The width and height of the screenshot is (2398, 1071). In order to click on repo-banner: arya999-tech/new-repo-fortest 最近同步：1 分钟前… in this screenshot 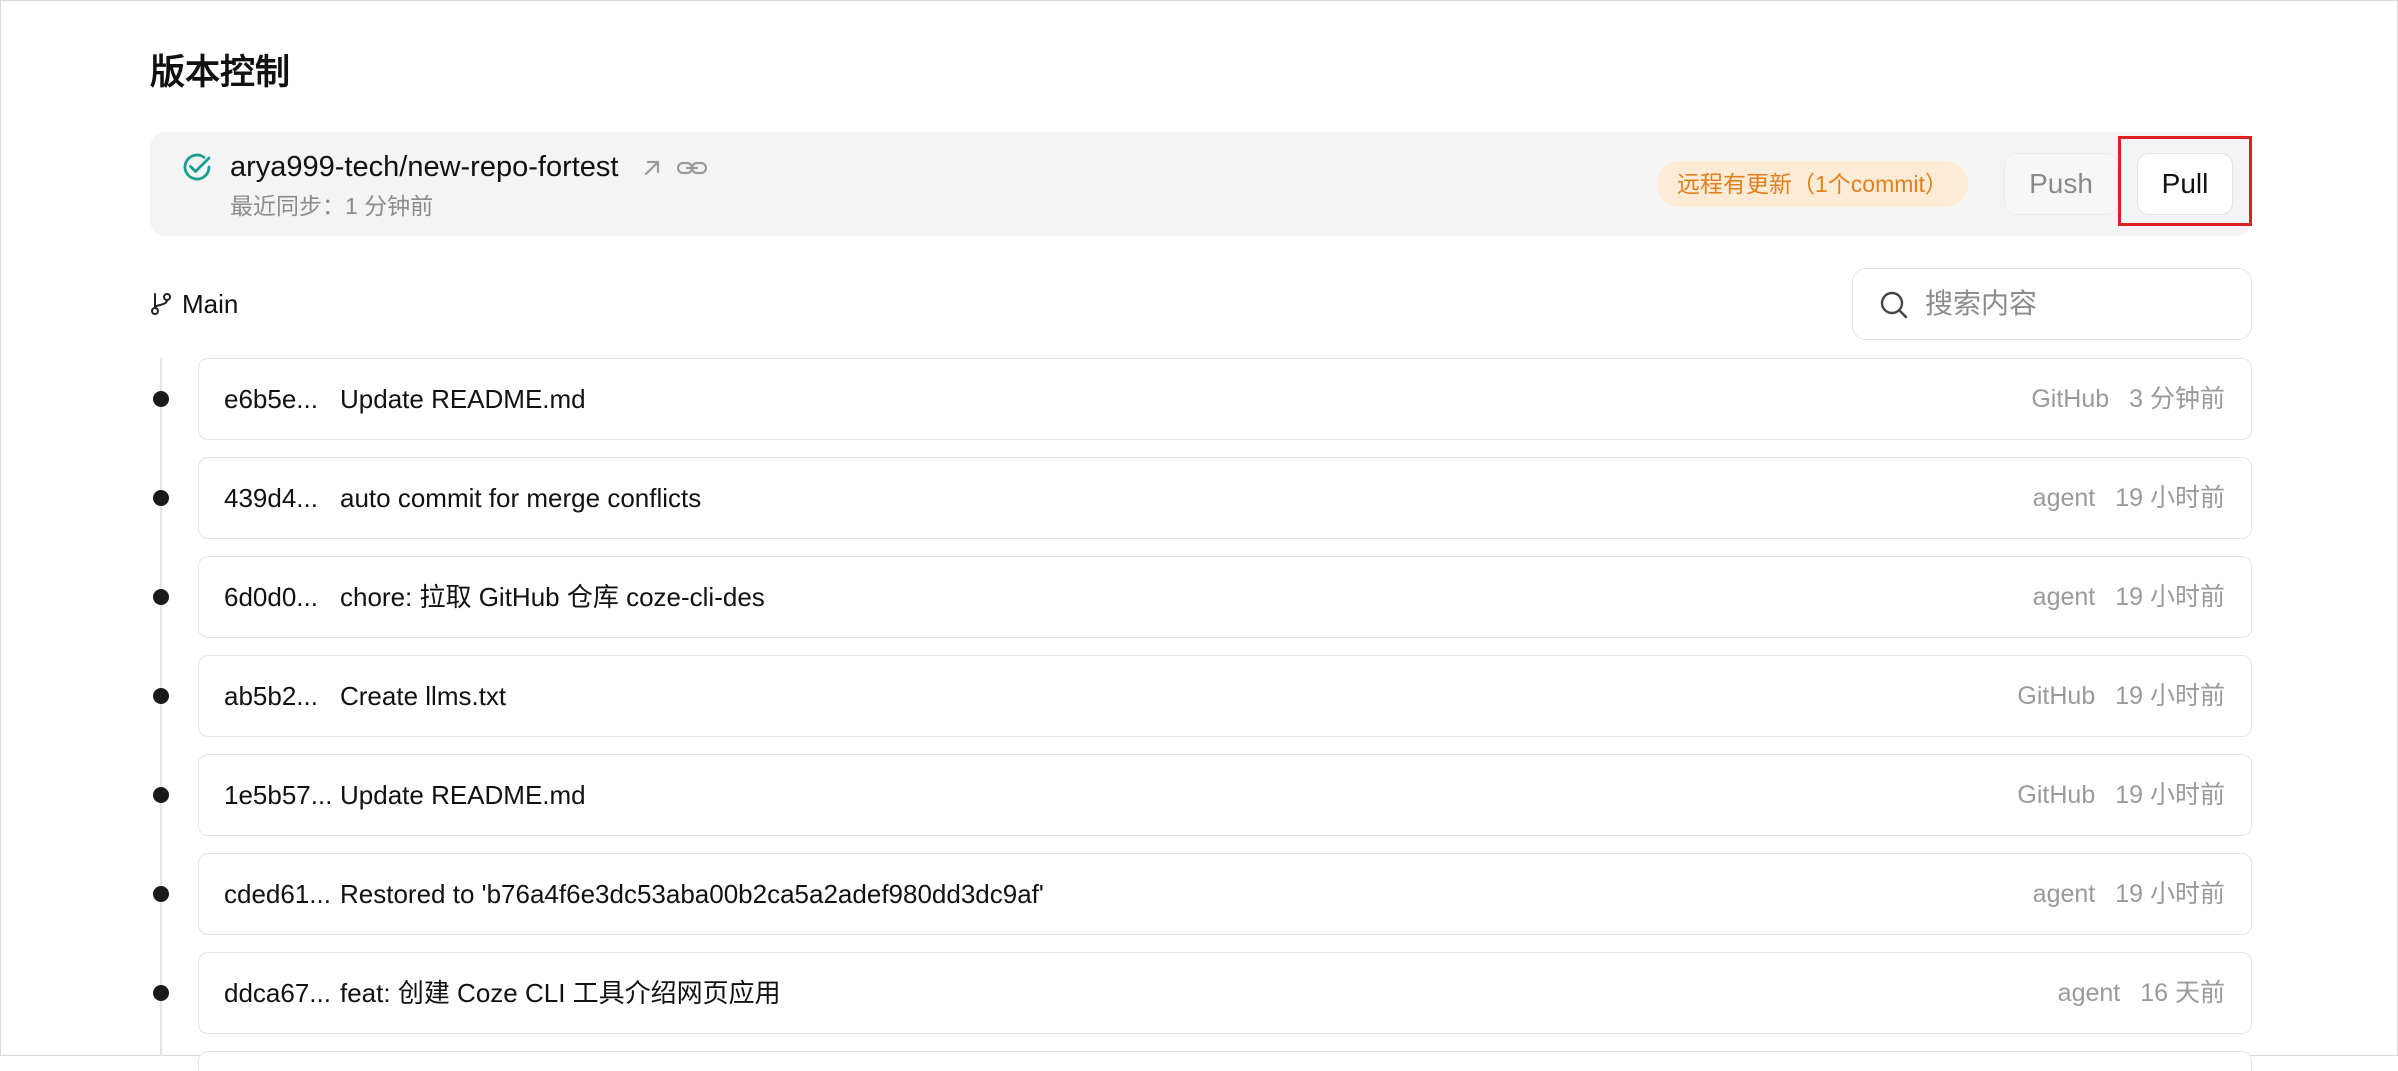, I will do `click(1201, 184)`.